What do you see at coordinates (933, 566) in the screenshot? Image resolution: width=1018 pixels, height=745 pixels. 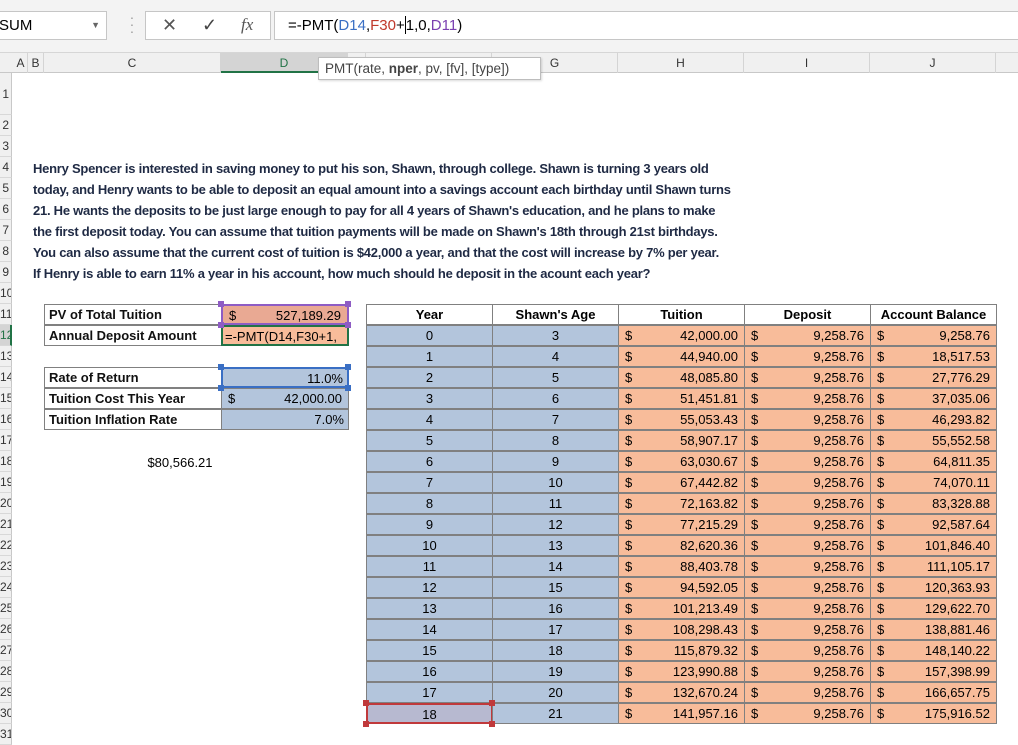 I see `balance-cell: $111,105.17` at bounding box center [933, 566].